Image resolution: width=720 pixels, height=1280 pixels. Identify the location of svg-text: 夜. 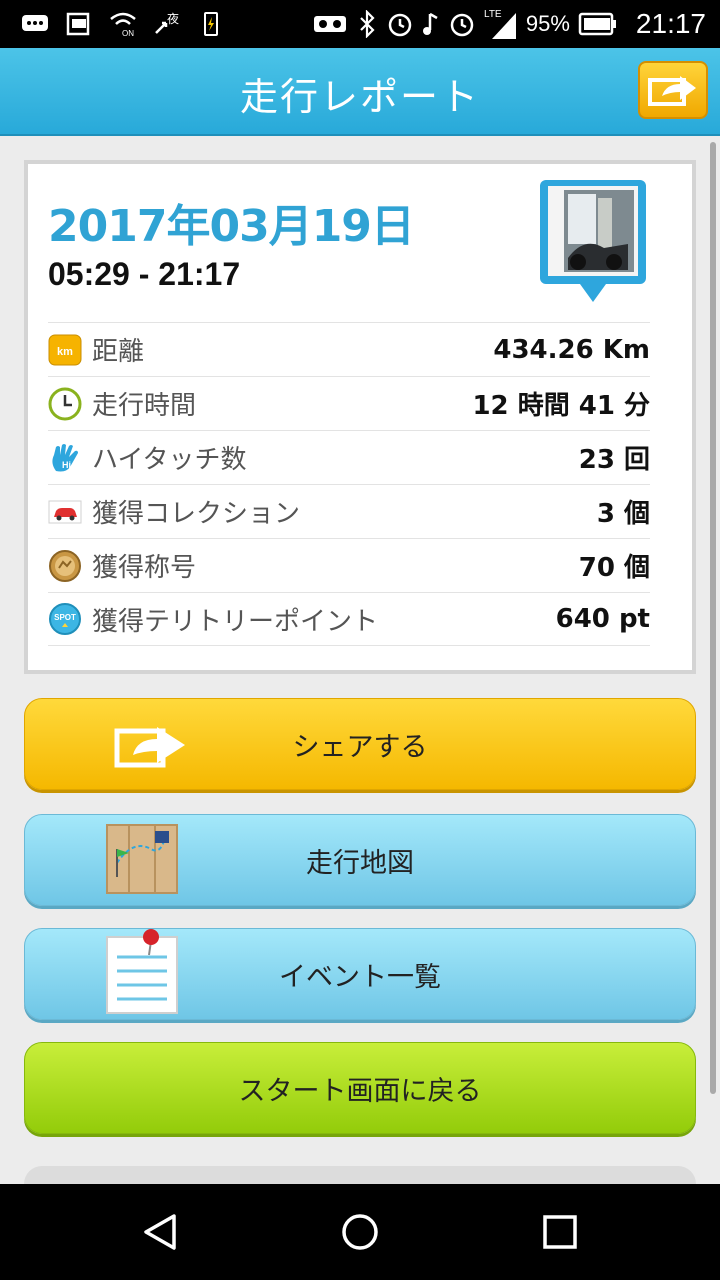
(173, 18).